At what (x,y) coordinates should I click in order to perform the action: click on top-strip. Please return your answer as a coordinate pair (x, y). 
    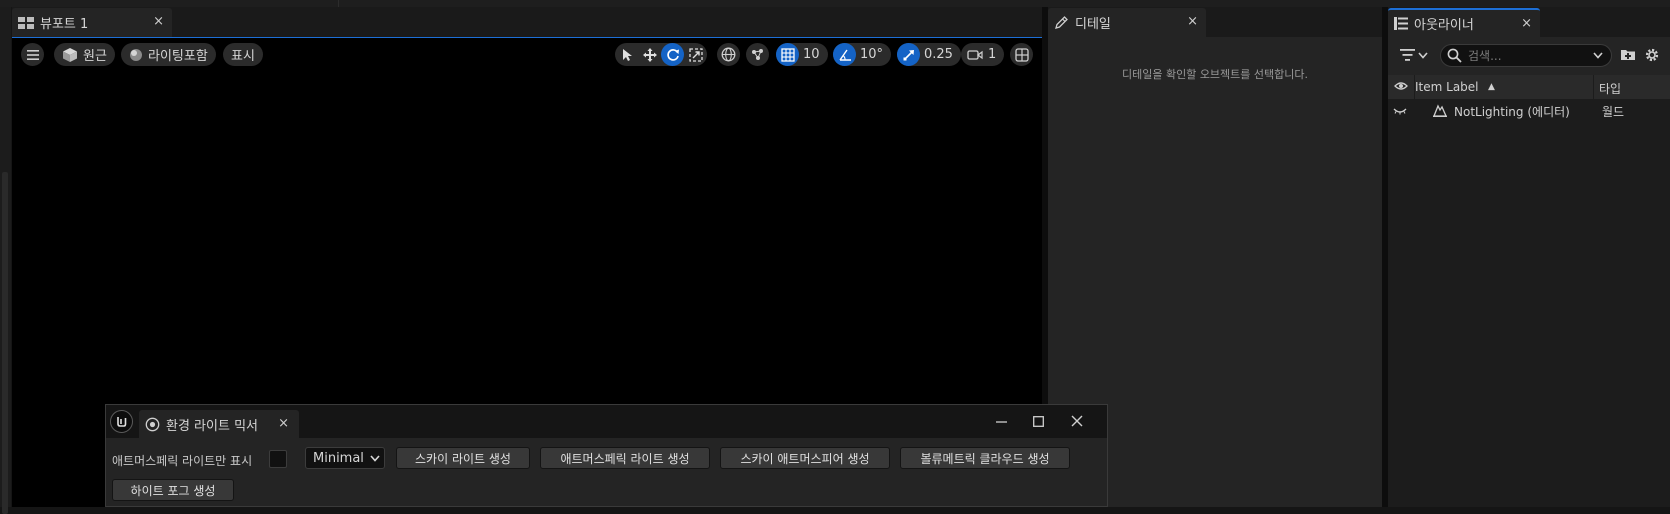
    Looking at the image, I should click on (835, 3).